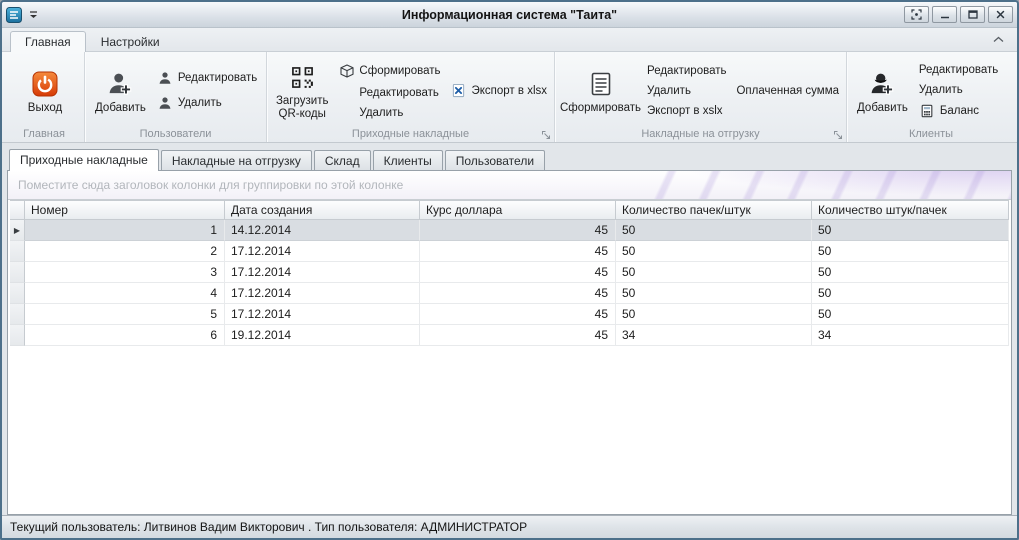  Describe the element at coordinates (175, 134) in the screenshot. I see `ribbon-group-caption: Пользователи` at that location.